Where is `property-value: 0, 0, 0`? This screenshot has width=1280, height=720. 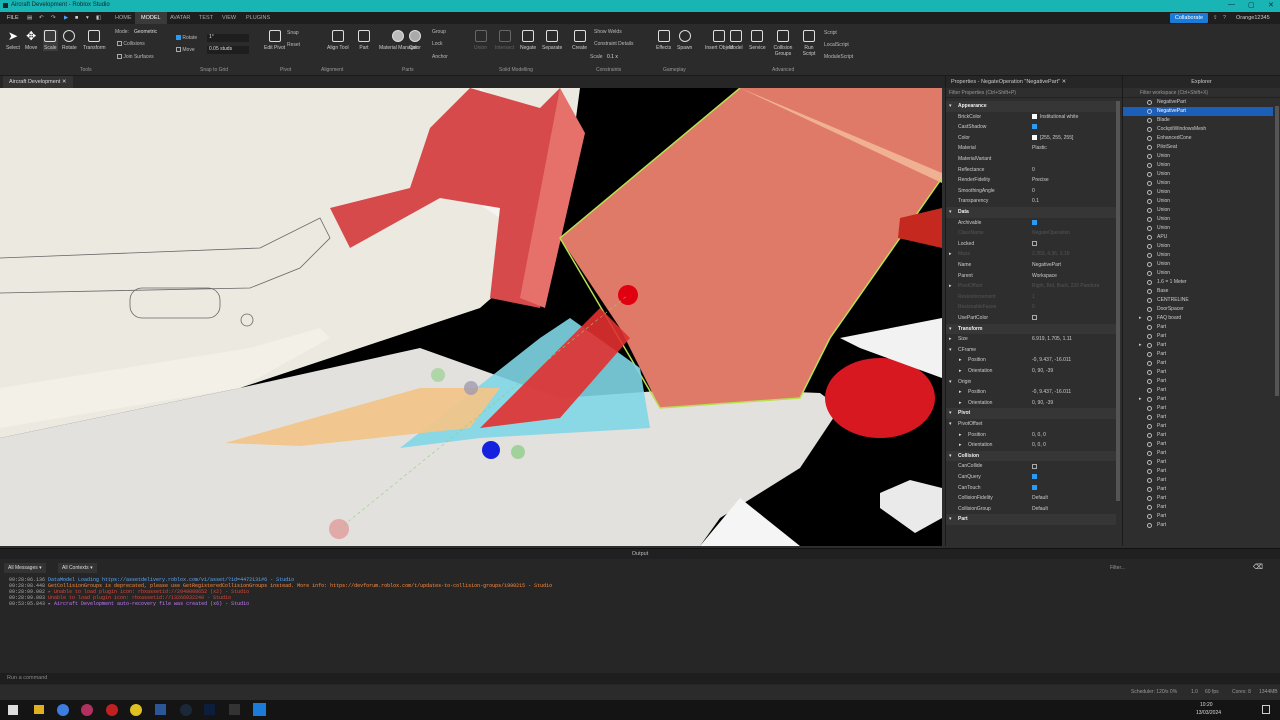
property-value: 0, 0, 0 is located at coordinates (1039, 435).